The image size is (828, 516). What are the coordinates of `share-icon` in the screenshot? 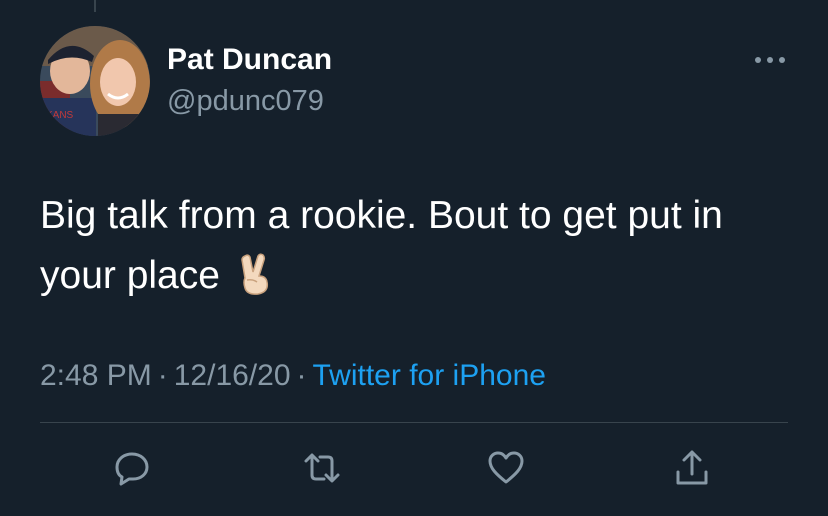 It's located at (692, 467).